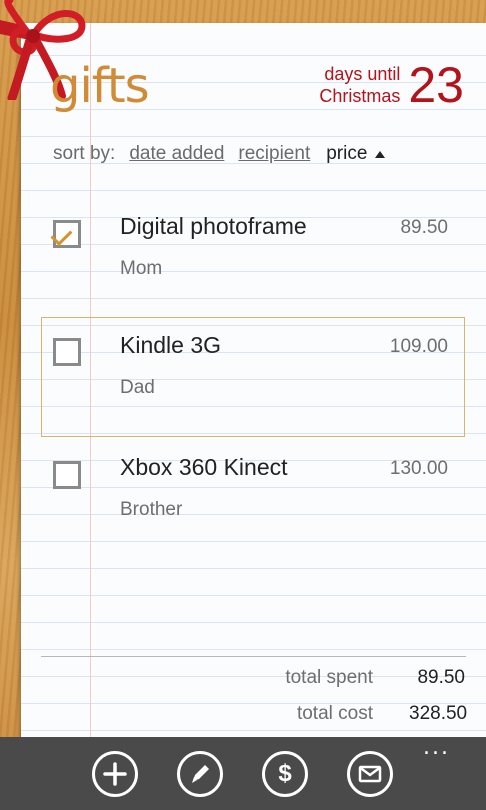  Describe the element at coordinates (253, 656) in the screenshot. I see `totals-divider` at that location.